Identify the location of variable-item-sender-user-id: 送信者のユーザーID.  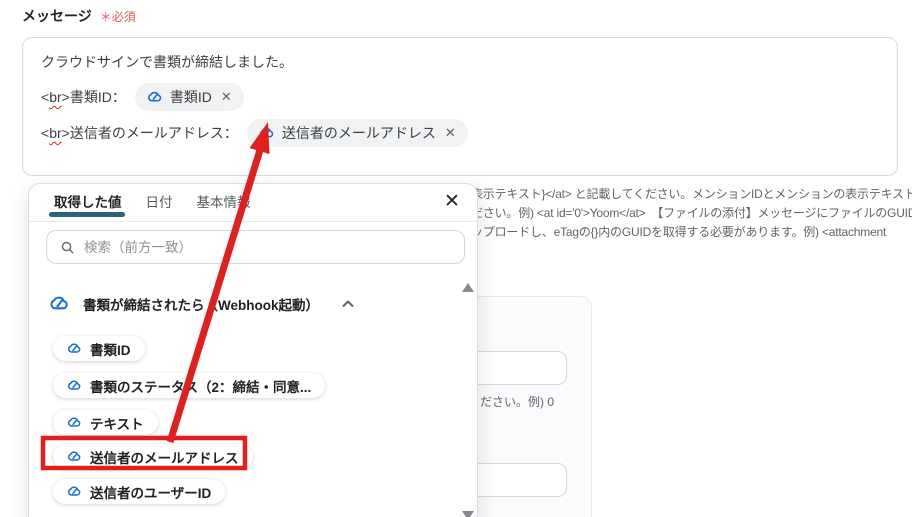
(139, 491).